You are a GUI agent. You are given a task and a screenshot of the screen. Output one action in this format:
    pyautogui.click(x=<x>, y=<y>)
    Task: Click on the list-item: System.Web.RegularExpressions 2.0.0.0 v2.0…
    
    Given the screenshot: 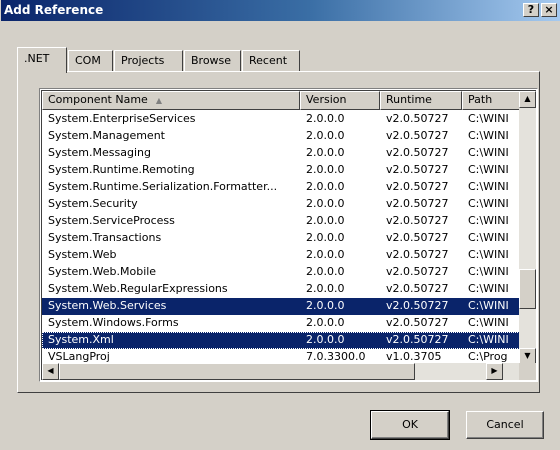 What is the action you would take?
    pyautogui.click(x=282, y=289)
    